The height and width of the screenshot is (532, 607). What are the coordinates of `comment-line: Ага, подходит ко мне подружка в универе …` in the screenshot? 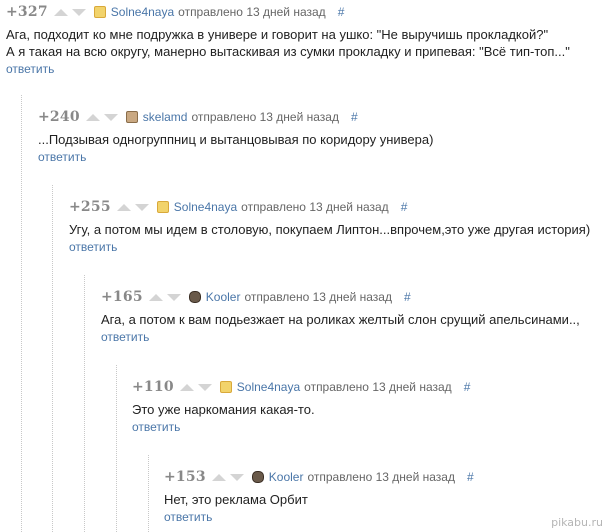 It's located at (277, 34).